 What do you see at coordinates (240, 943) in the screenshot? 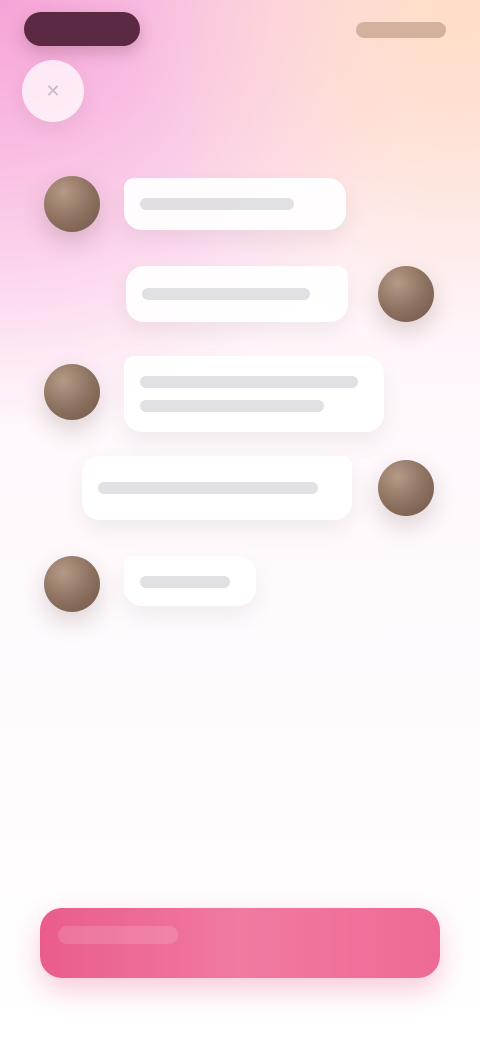
I see `primary-action-button` at bounding box center [240, 943].